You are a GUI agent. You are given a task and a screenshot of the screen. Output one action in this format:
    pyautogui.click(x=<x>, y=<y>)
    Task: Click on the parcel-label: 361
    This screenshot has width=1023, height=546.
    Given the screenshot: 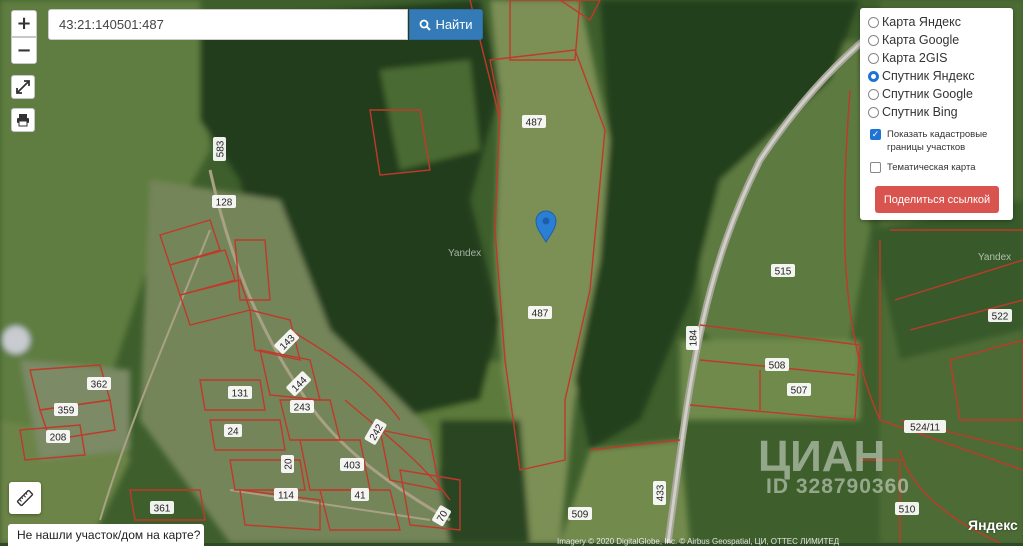 What is the action you would take?
    pyautogui.click(x=162, y=508)
    